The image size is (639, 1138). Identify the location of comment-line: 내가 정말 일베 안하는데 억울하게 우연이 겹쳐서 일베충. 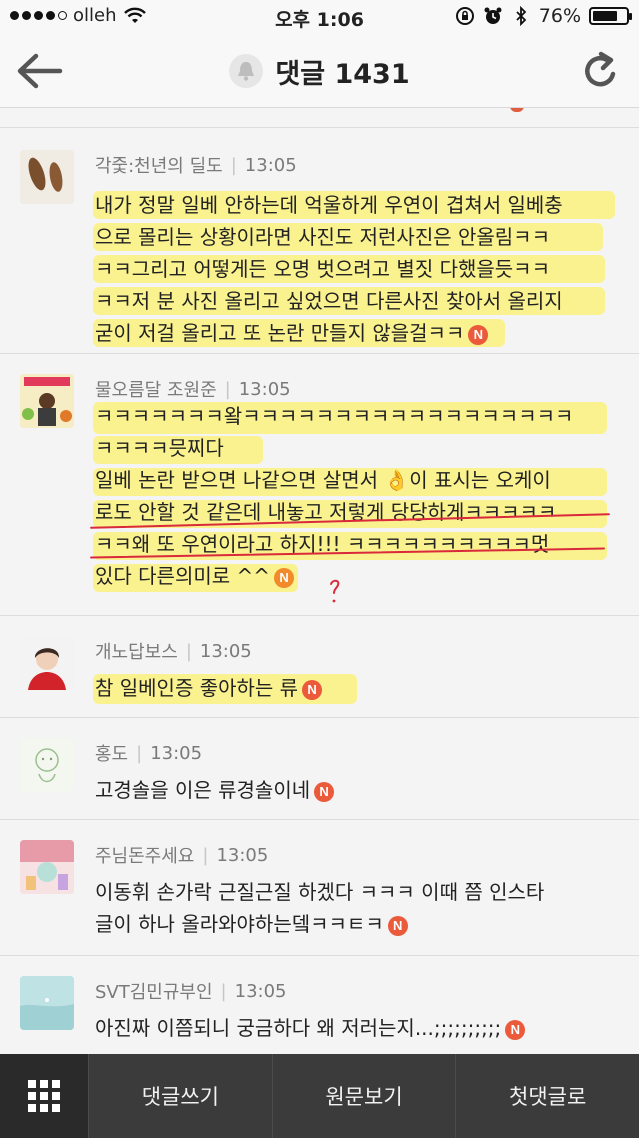
(329, 205).